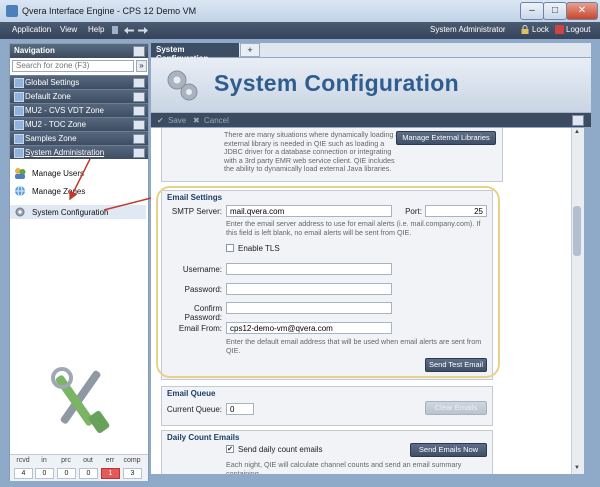 This screenshot has width=600, height=487. Describe the element at coordinates (456, 408) in the screenshot. I see `clear-emails-button: Clear Emails` at that location.